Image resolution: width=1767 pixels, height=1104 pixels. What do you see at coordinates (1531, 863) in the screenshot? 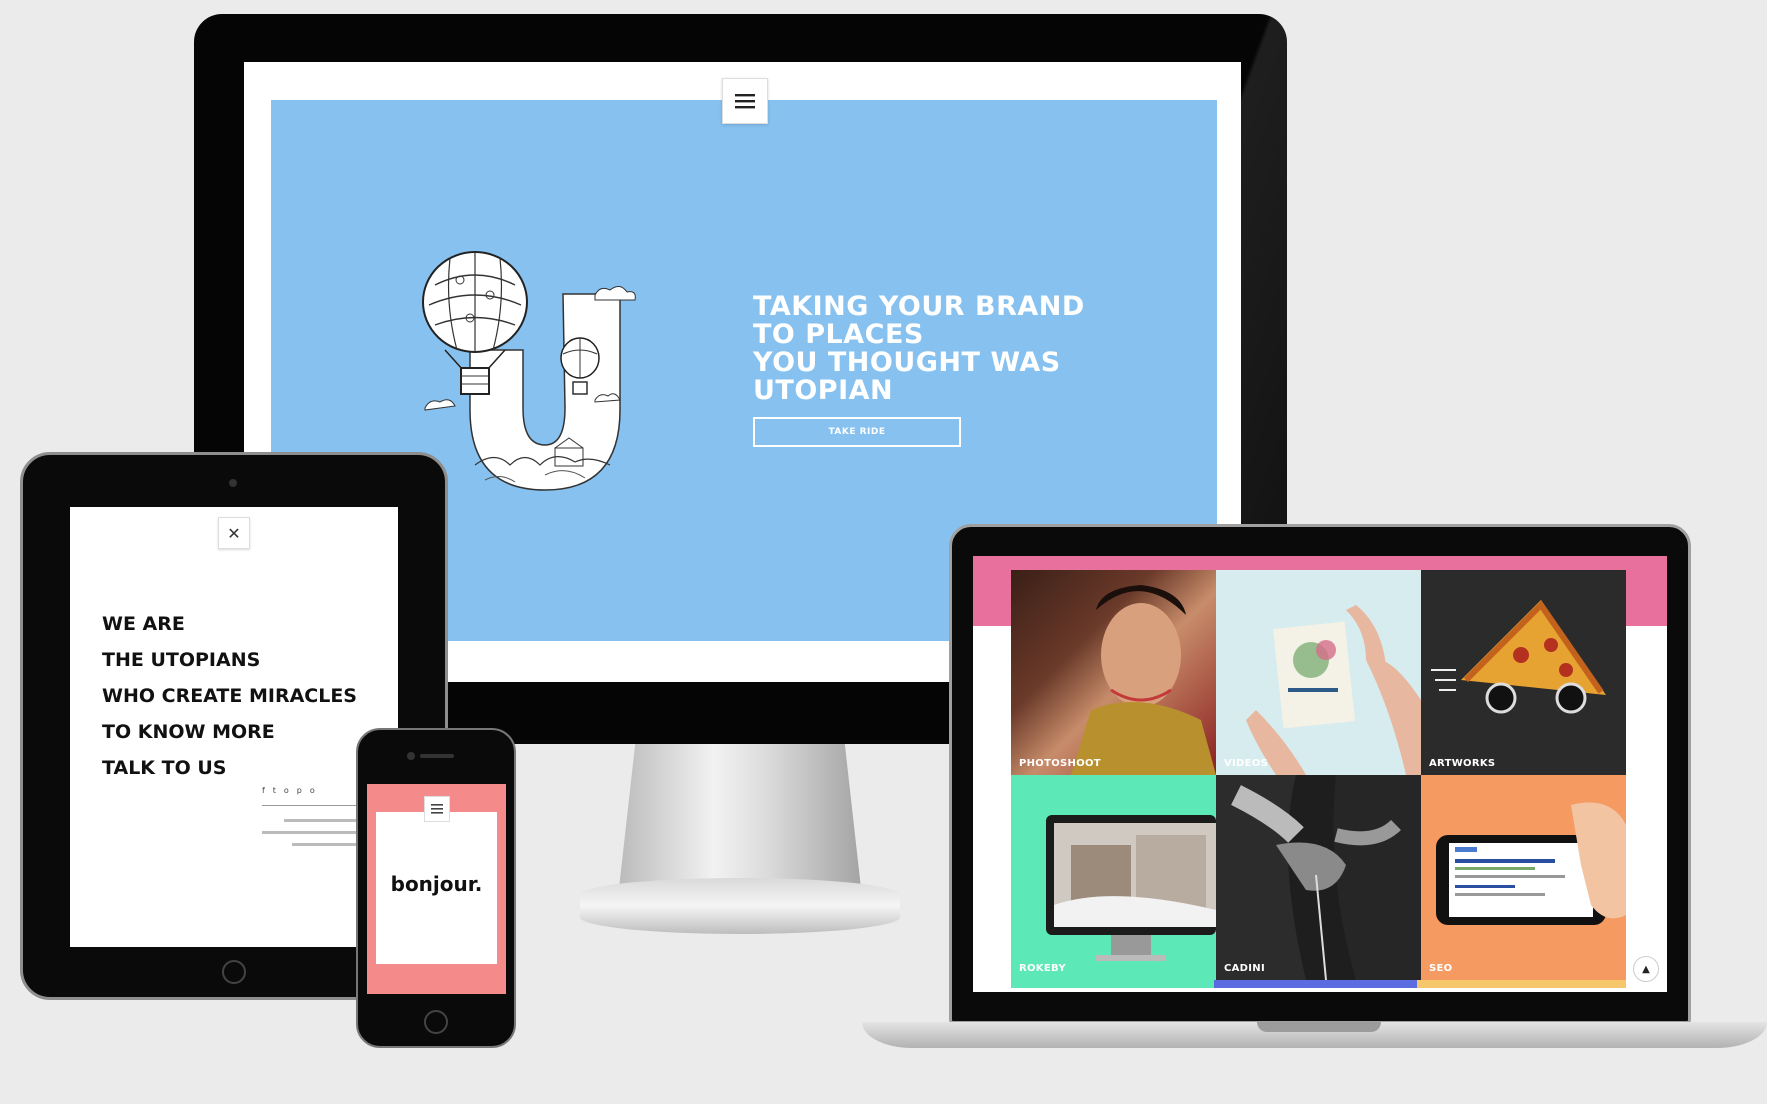
I see `seo-image` at bounding box center [1531, 863].